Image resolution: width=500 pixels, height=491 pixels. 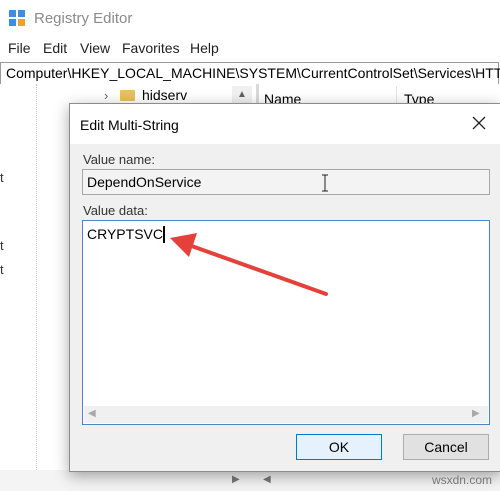 What do you see at coordinates (204, 48) in the screenshot?
I see `menu-help: Help` at bounding box center [204, 48].